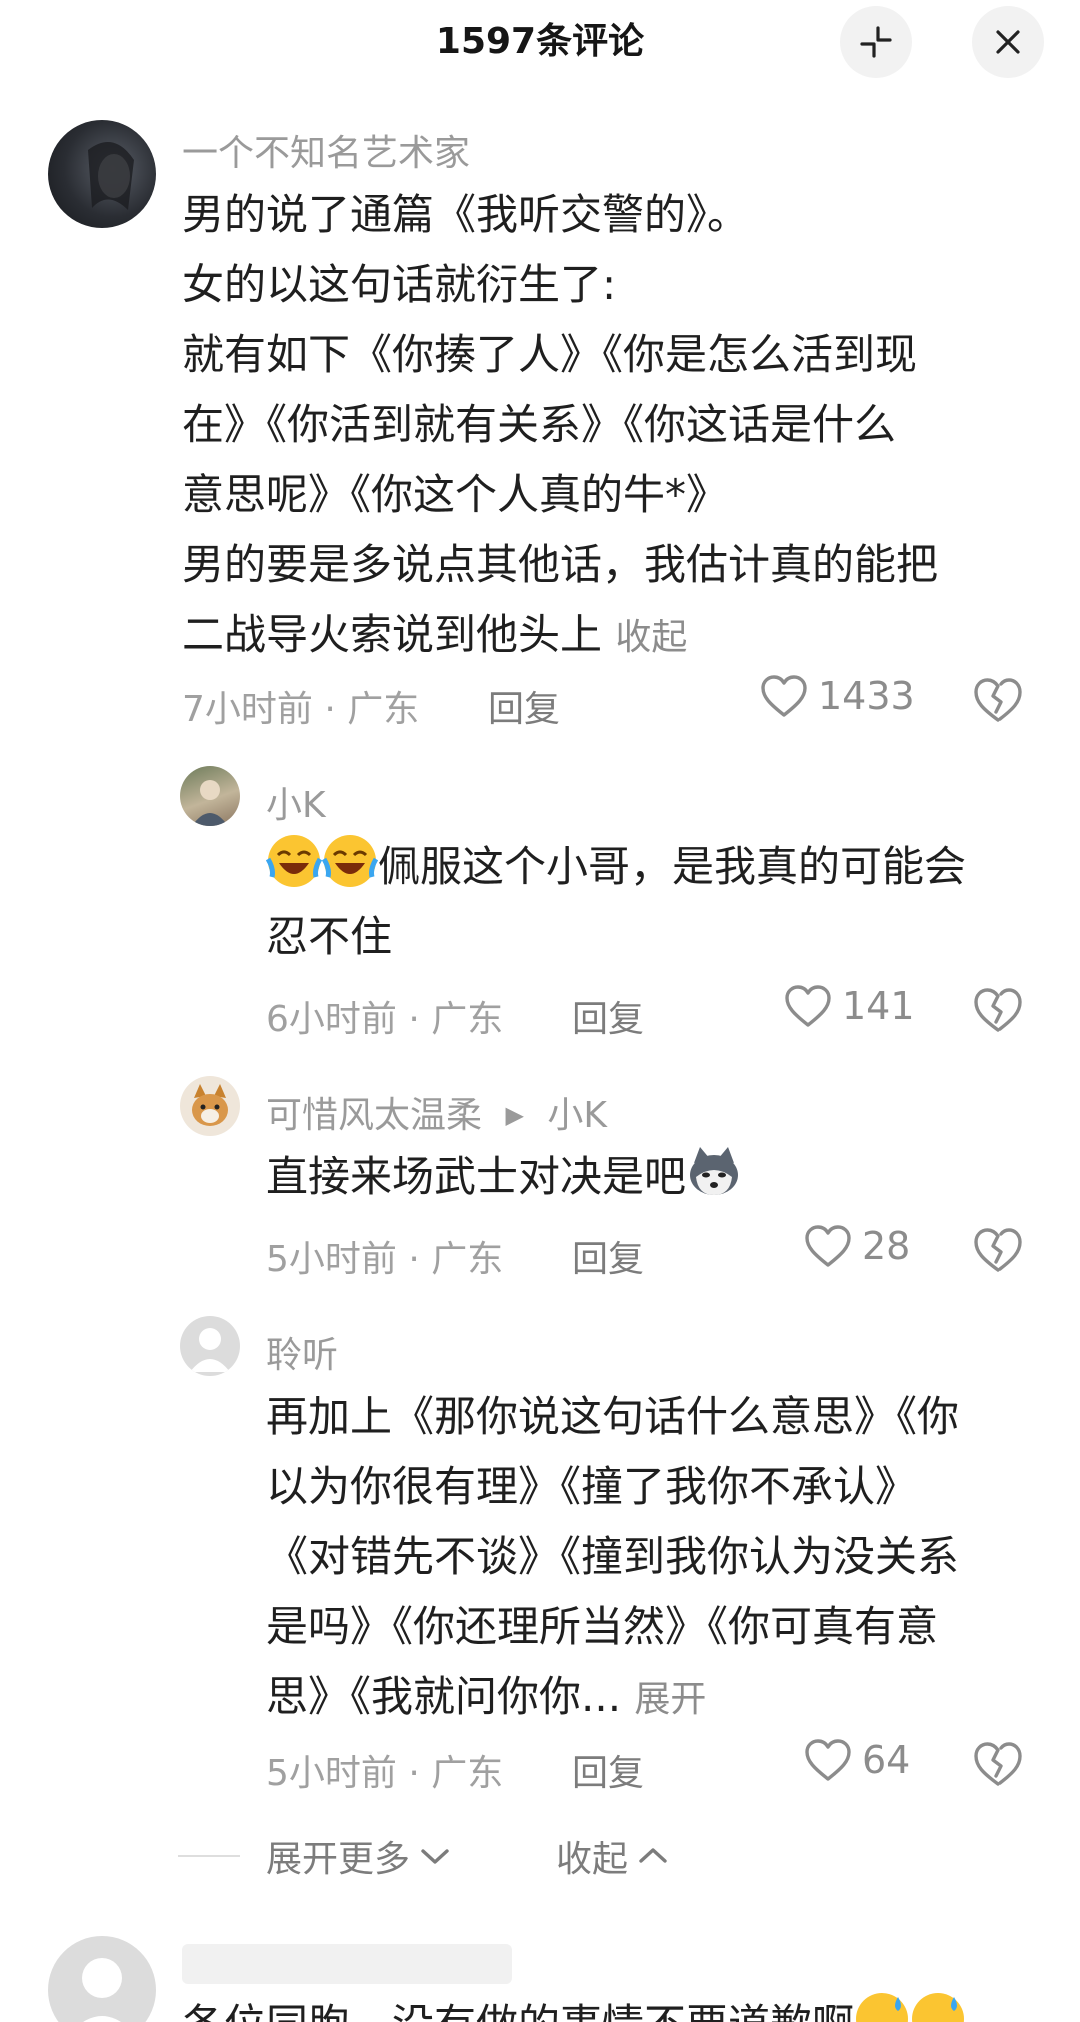 The height and width of the screenshot is (2022, 1080). Describe the element at coordinates (616, 902) in the screenshot. I see `reply-text: 佩服这个小哥，是我真的可能会 忍不住` at that location.